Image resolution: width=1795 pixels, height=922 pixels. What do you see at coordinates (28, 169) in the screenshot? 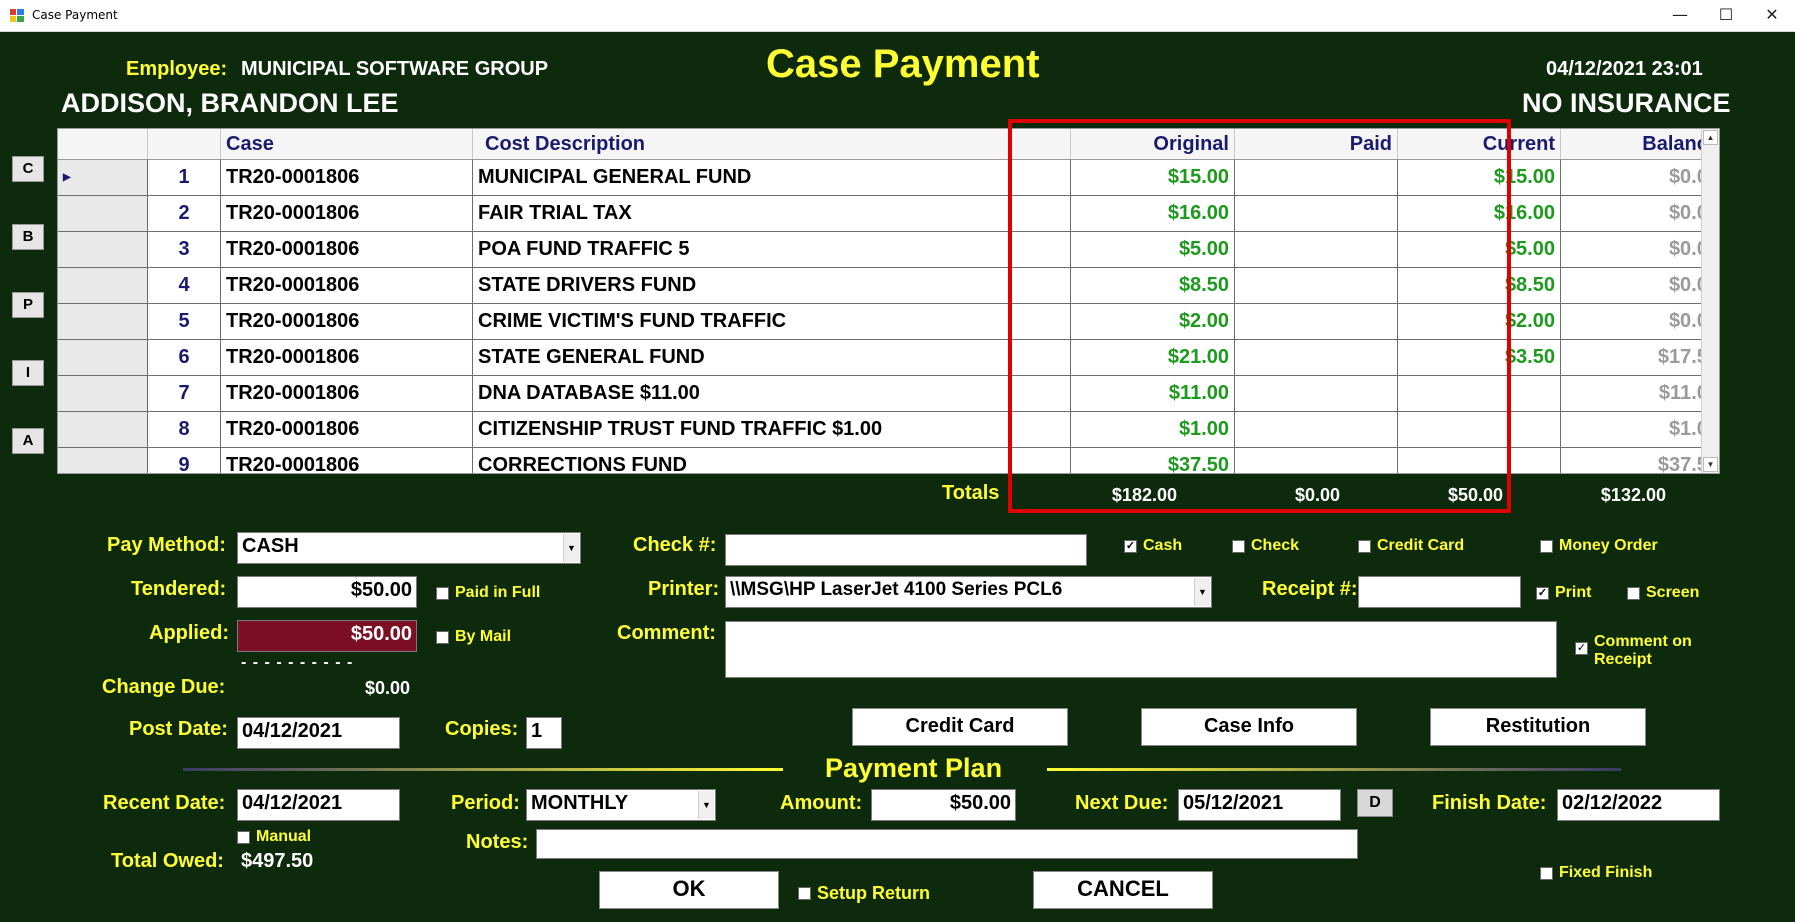
I see `side-button-c: C` at bounding box center [28, 169].